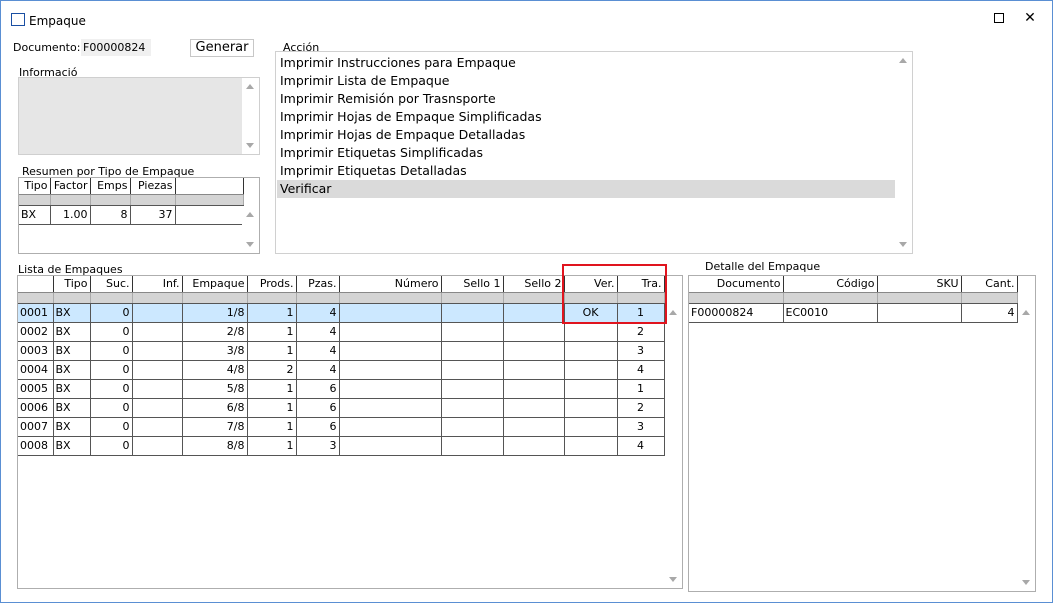 The width and height of the screenshot is (1053, 603). What do you see at coordinates (1026, 447) in the screenshot?
I see `detalle-scrollbar` at bounding box center [1026, 447].